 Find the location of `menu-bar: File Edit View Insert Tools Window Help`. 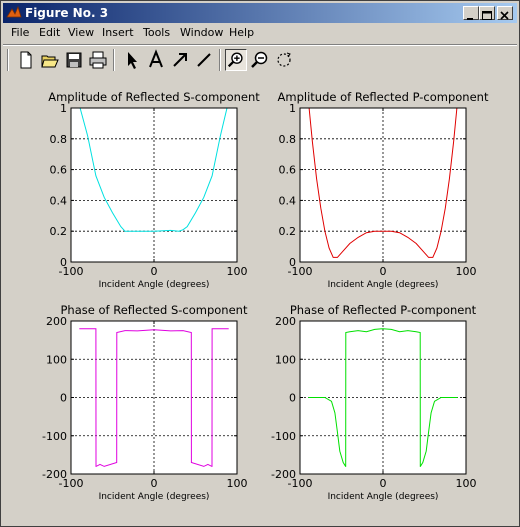

menu-bar: File Edit View Insert Tools Window Help is located at coordinates (260, 33).